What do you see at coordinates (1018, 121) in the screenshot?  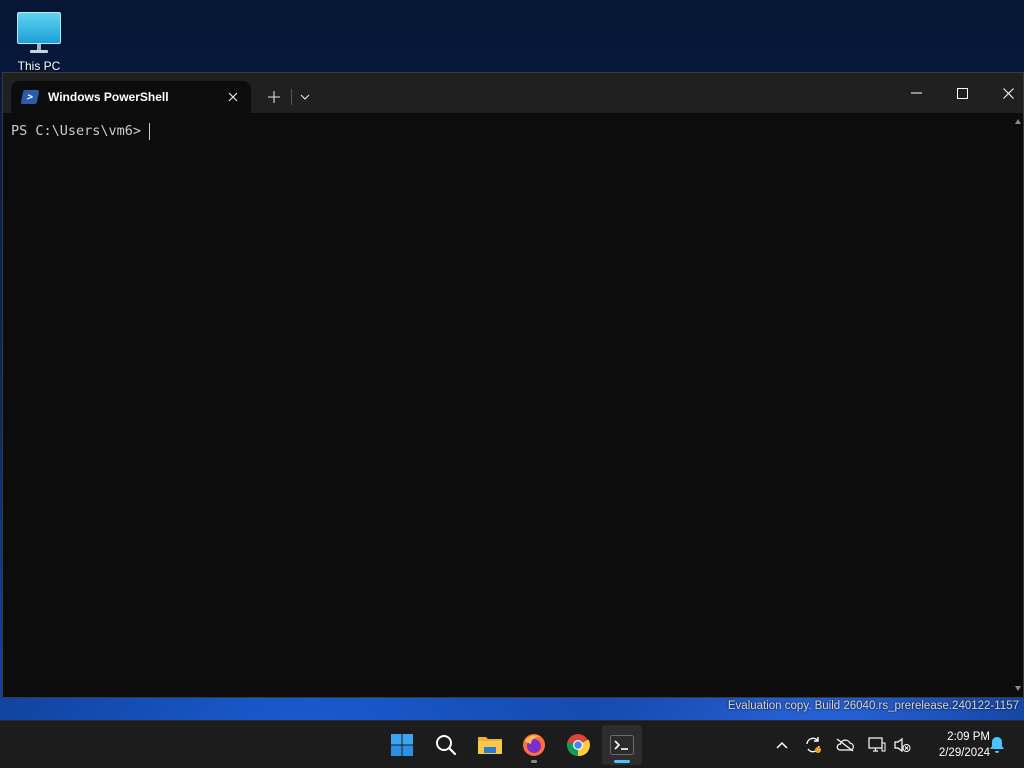 I see `scroll-up-arrow-icon` at bounding box center [1018, 121].